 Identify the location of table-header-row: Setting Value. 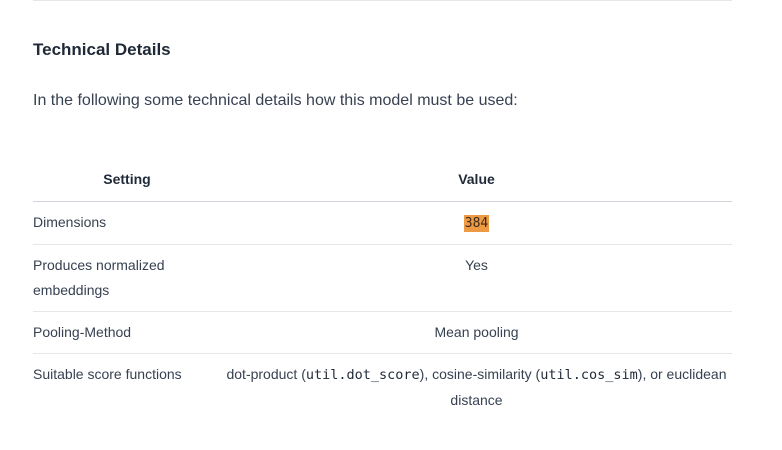
(382, 179).